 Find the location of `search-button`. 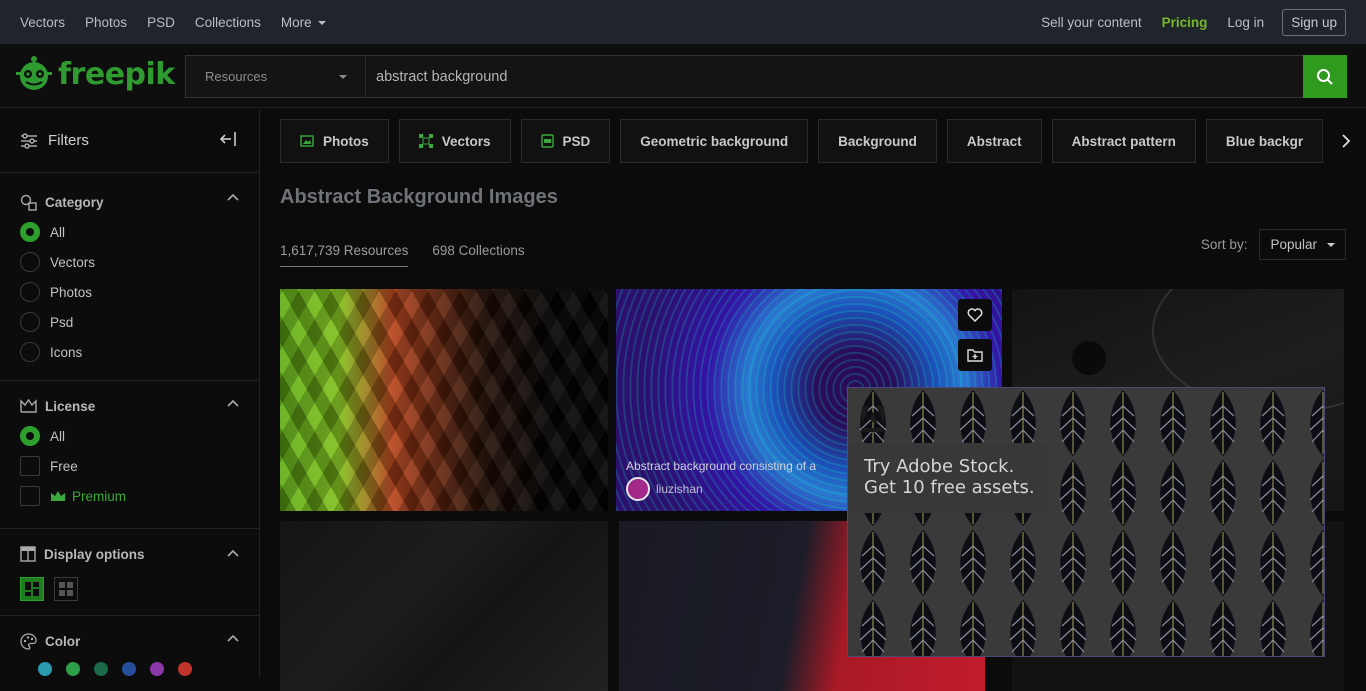

search-button is located at coordinates (1325, 76).